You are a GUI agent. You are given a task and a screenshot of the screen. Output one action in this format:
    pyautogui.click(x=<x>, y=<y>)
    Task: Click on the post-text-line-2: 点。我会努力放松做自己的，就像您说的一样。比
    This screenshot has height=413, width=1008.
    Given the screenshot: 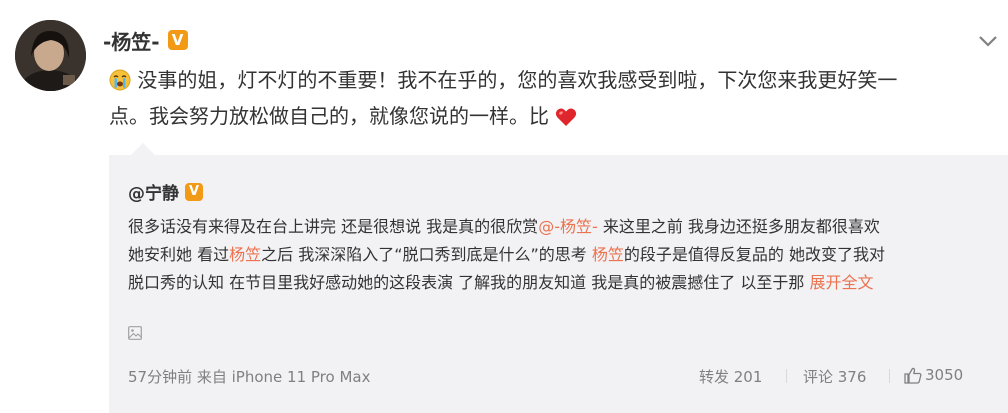 What is the action you would take?
    pyautogui.click(x=549, y=116)
    